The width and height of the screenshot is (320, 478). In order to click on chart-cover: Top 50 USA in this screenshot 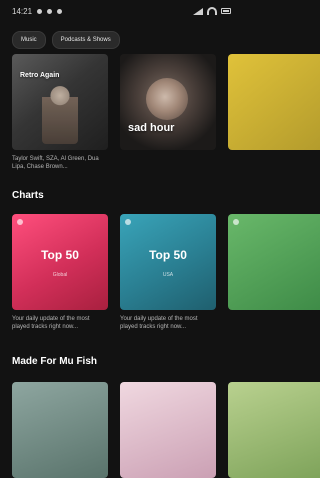, I will do `click(168, 262)`.